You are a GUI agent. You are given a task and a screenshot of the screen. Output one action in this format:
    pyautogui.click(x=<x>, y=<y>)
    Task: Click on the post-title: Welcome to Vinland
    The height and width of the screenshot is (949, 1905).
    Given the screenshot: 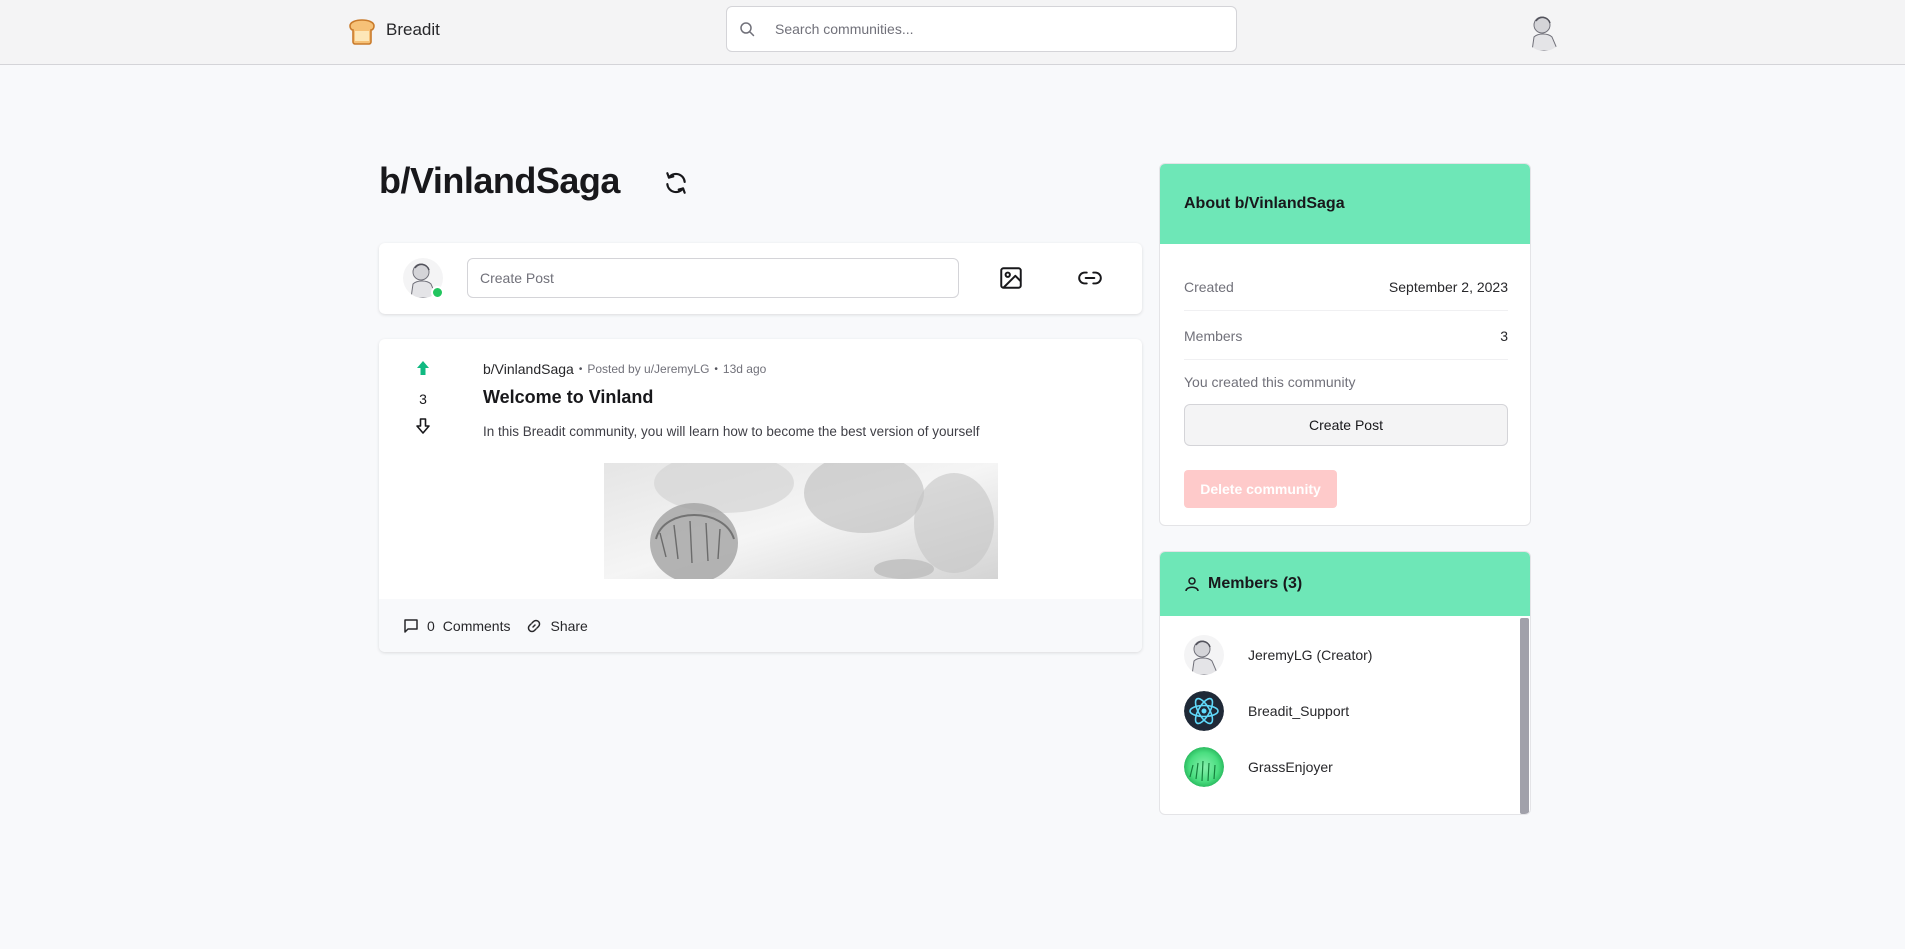 What is the action you would take?
    pyautogui.click(x=568, y=397)
    